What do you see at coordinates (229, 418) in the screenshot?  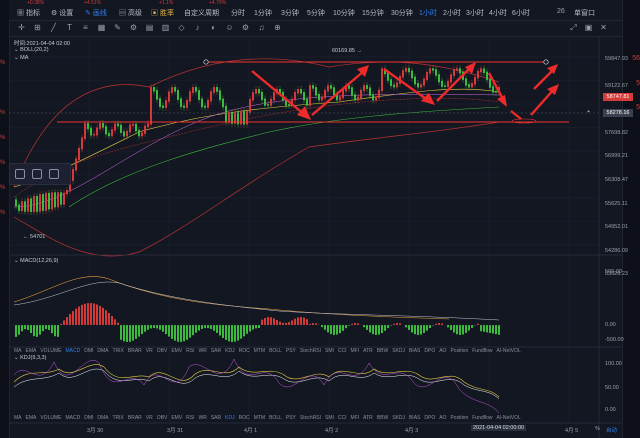 I see `indicator-tab-kdj: KDJ` at bounding box center [229, 418].